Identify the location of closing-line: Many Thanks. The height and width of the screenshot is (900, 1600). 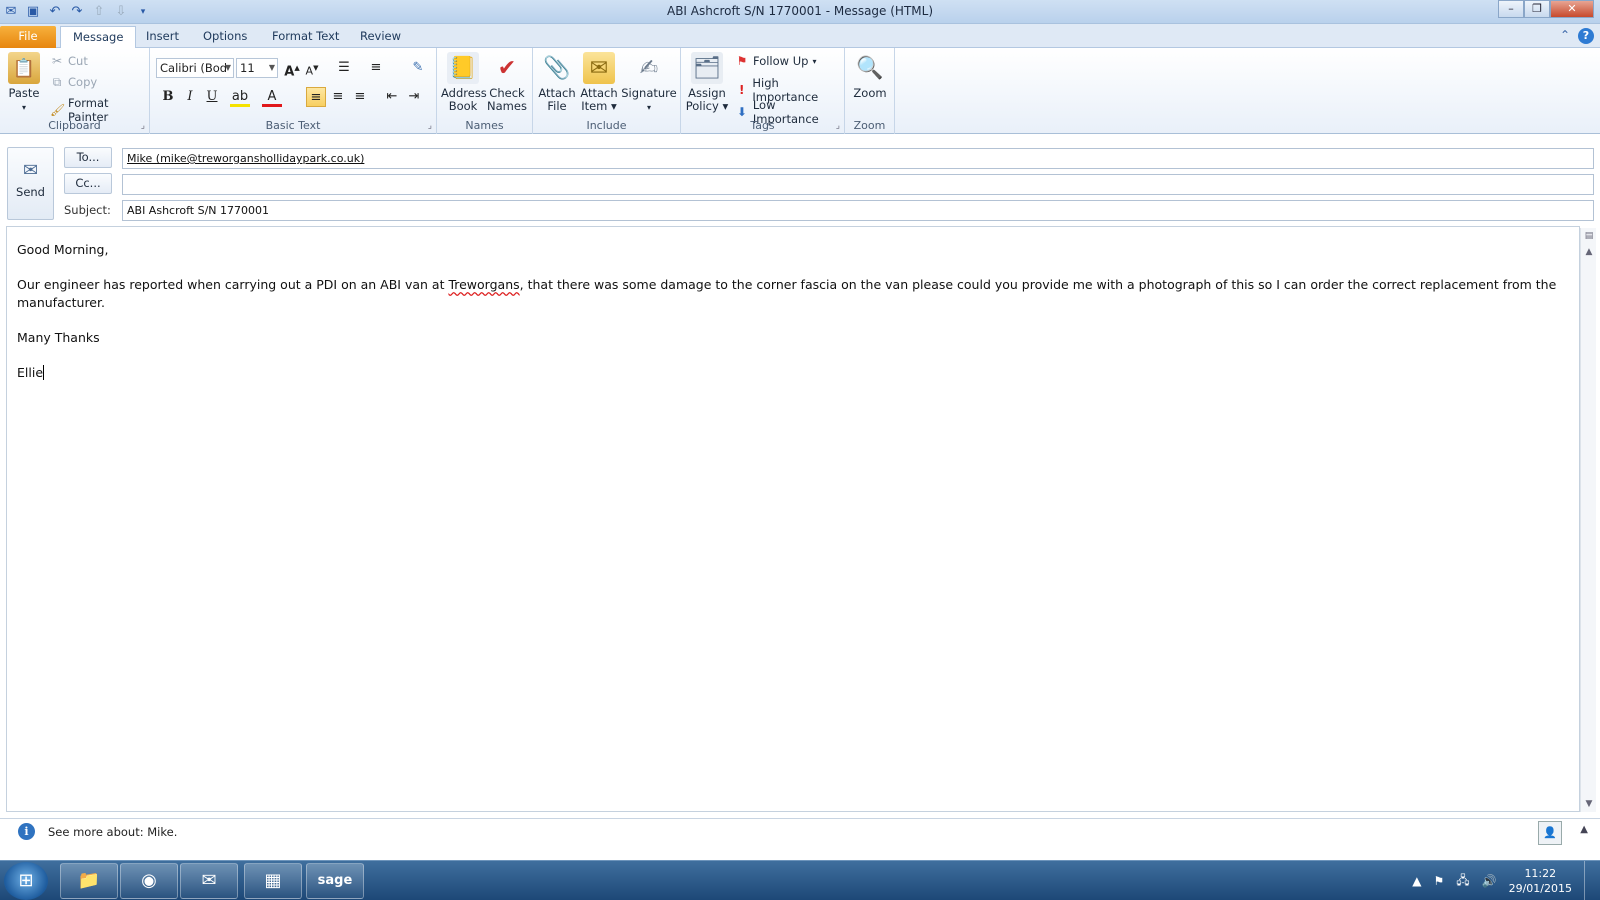
(58, 337).